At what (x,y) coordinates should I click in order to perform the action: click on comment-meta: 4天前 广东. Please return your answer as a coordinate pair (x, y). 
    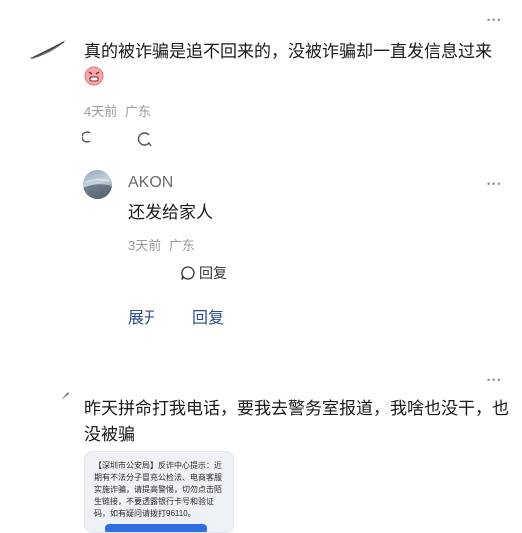
    Looking at the image, I should click on (117, 110).